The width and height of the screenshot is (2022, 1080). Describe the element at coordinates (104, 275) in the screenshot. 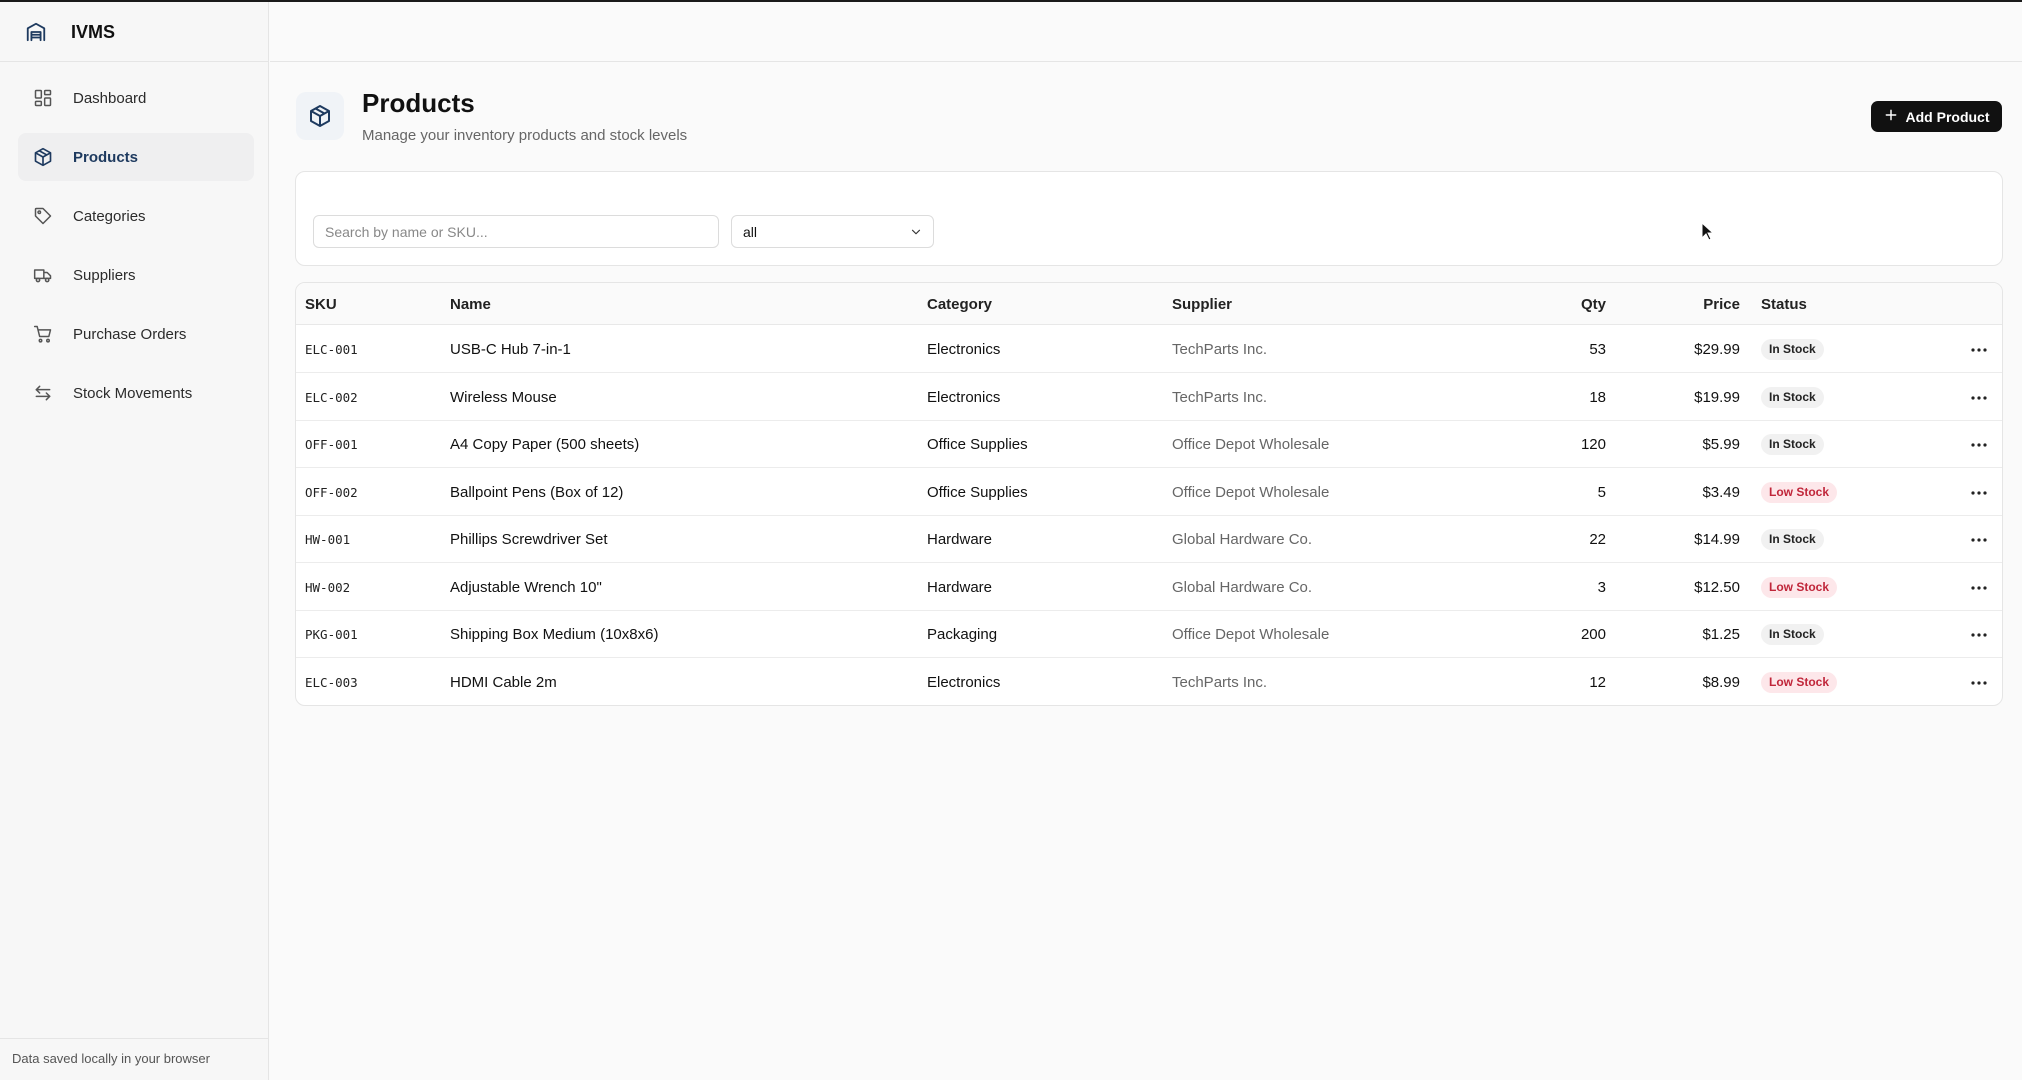

I see `sidebar-item-label: Suppliers` at that location.